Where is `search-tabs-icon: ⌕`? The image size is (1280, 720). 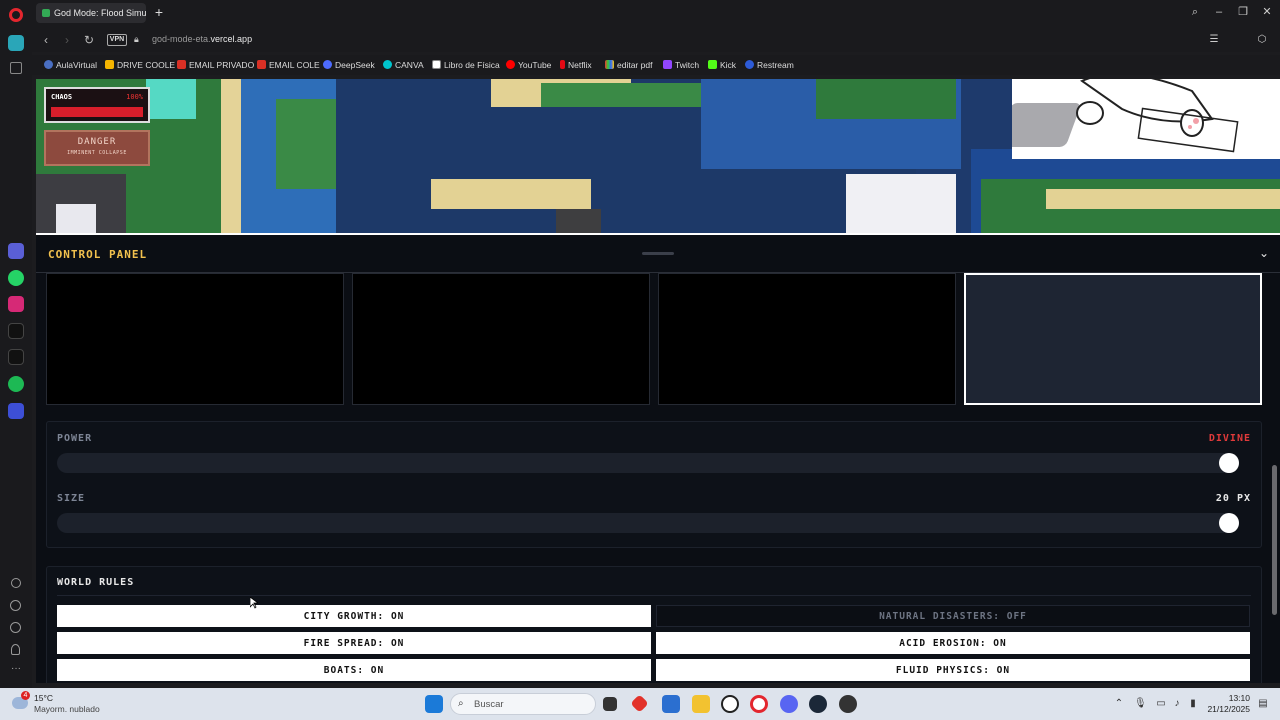
search-tabs-icon: ⌕ is located at coordinates (1195, 12).